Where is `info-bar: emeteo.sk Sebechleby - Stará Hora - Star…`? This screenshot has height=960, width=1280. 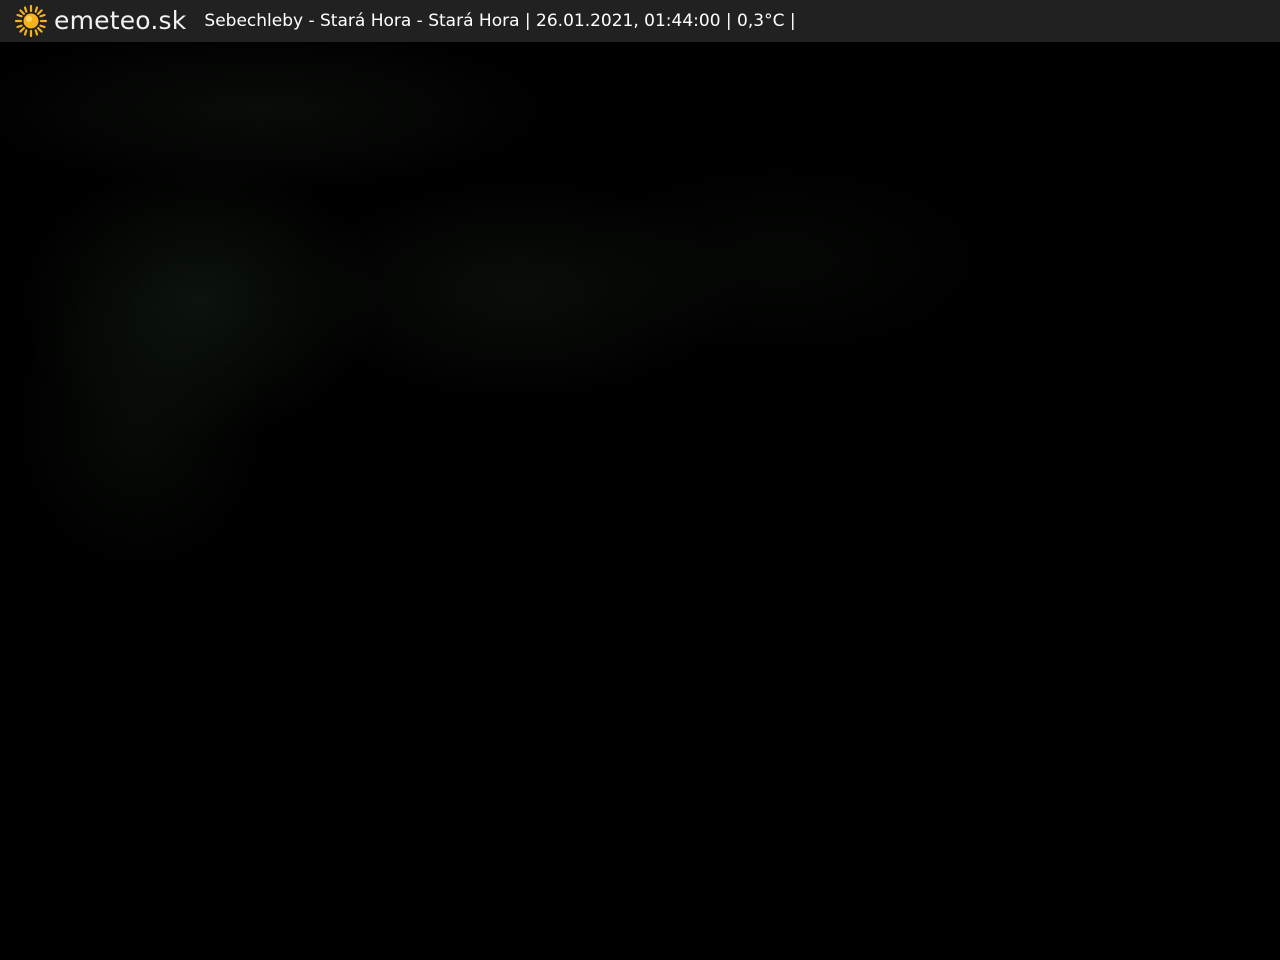 info-bar: emeteo.sk Sebechleby - Stará Hora - Star… is located at coordinates (640, 21).